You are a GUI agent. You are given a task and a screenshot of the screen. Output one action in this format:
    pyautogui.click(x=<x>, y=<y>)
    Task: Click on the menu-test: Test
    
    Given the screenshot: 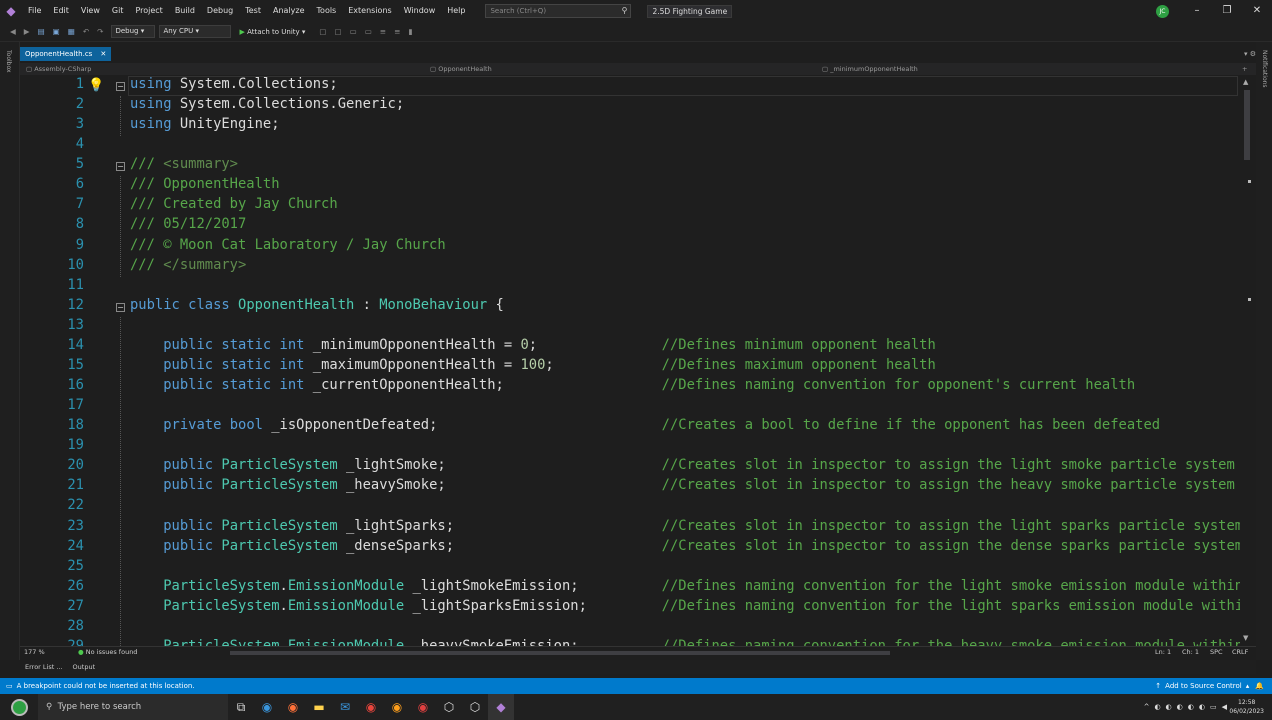 What is the action you would take?
    pyautogui.click(x=253, y=11)
    